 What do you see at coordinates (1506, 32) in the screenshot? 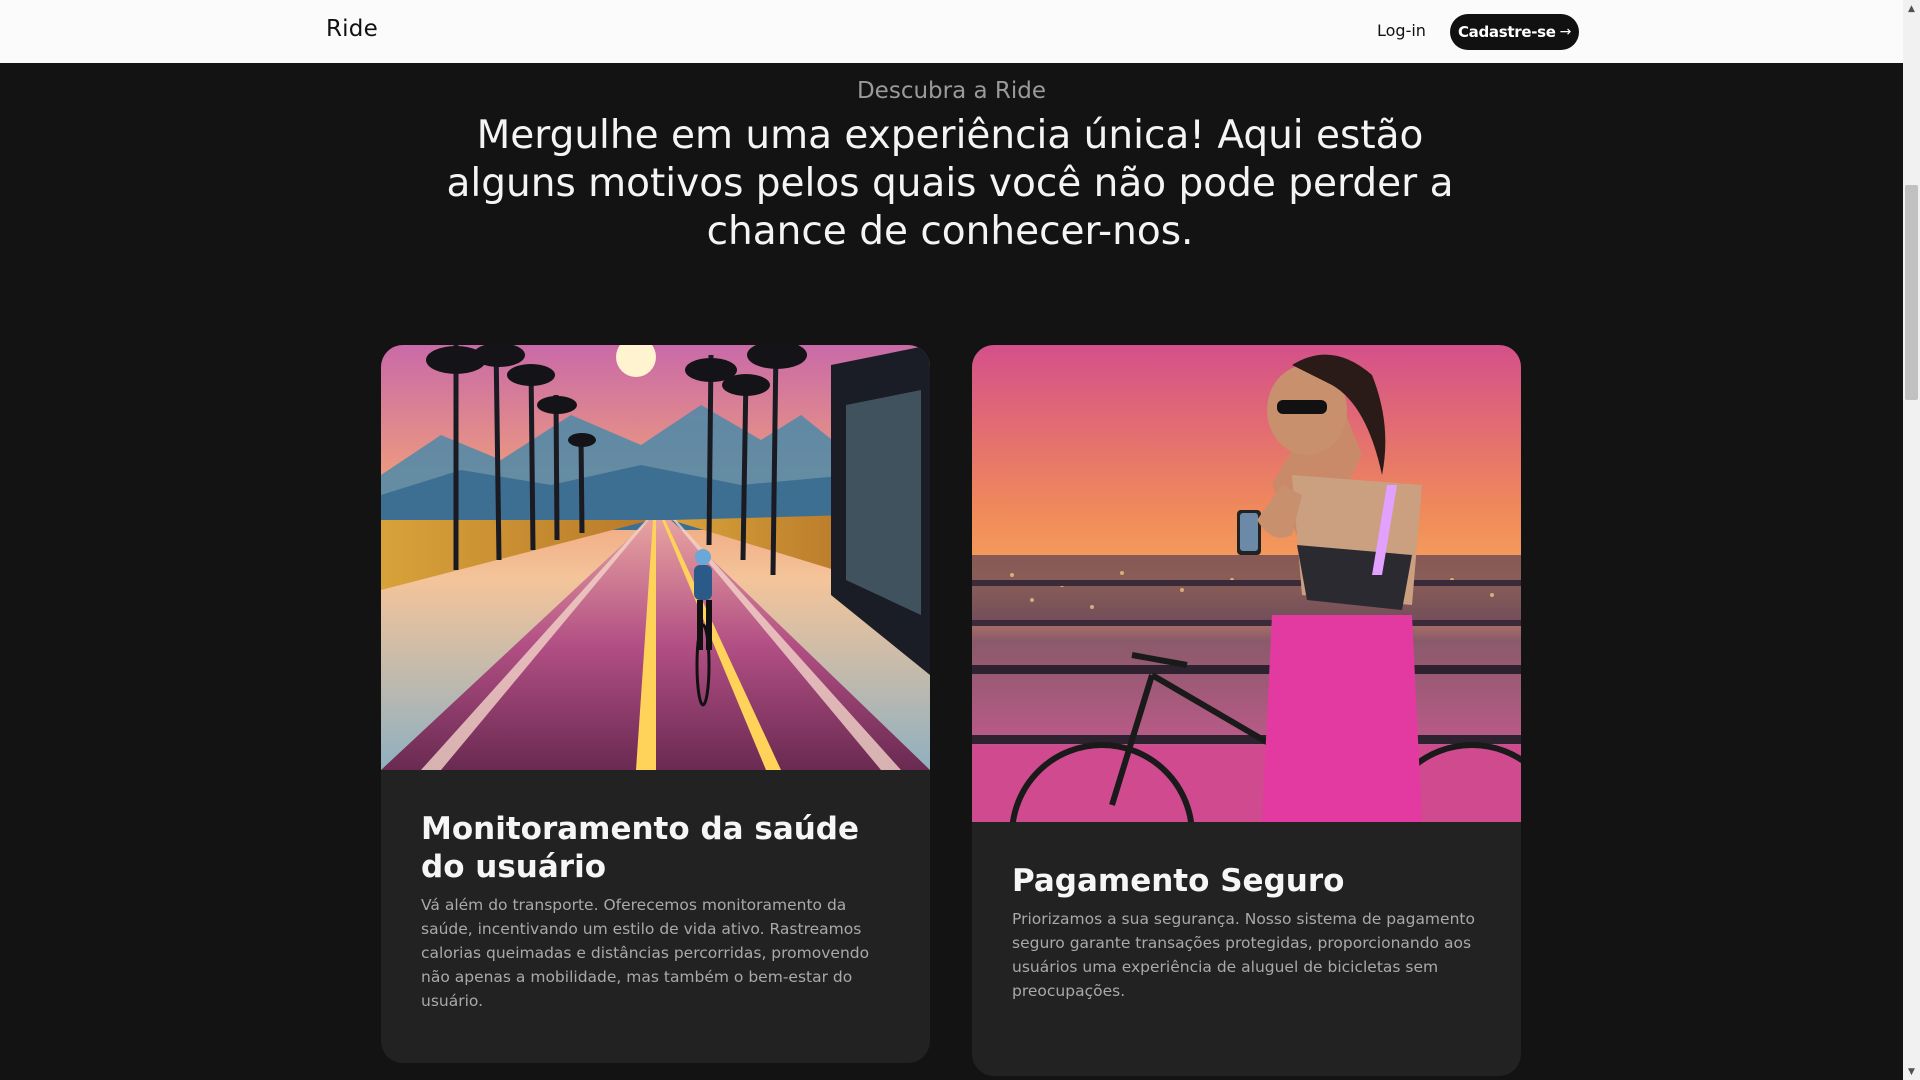
I see `signup-button-label: Cadastre-se` at bounding box center [1506, 32].